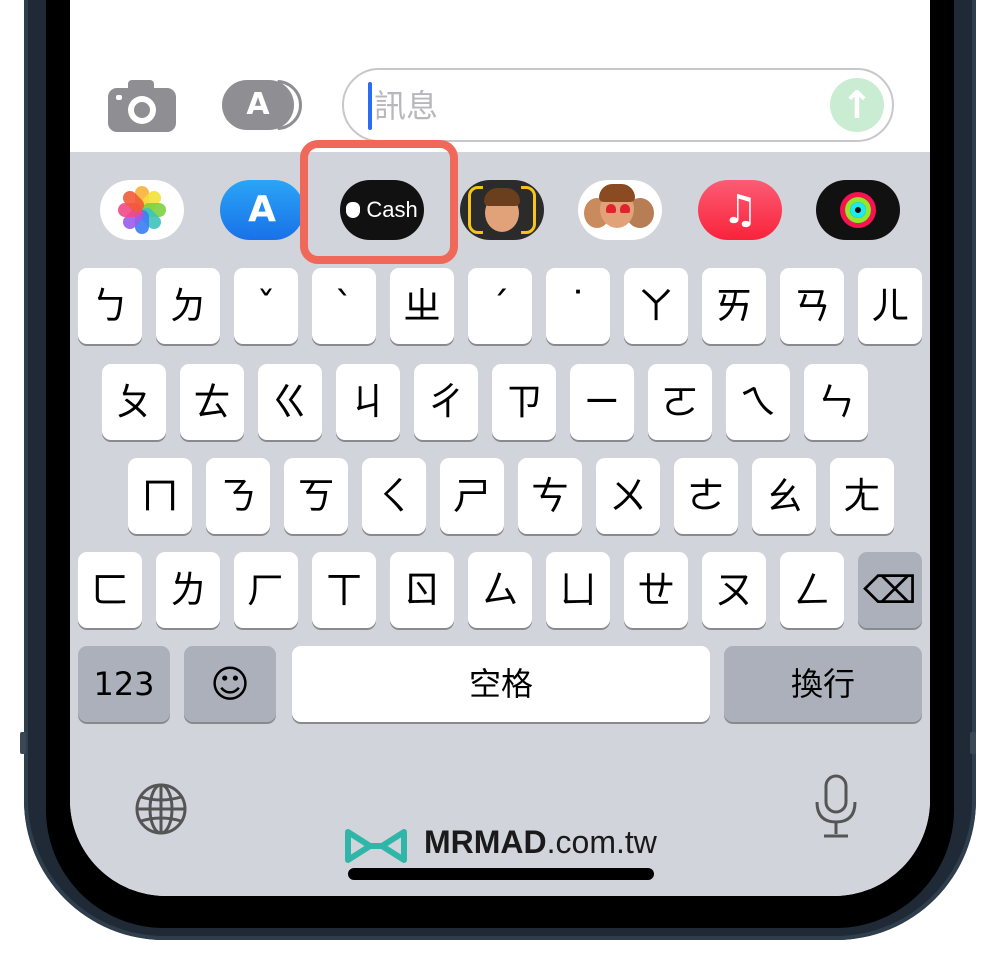 The width and height of the screenshot is (1000, 954). I want to click on memoji-stickers-icon, so click(620, 210).